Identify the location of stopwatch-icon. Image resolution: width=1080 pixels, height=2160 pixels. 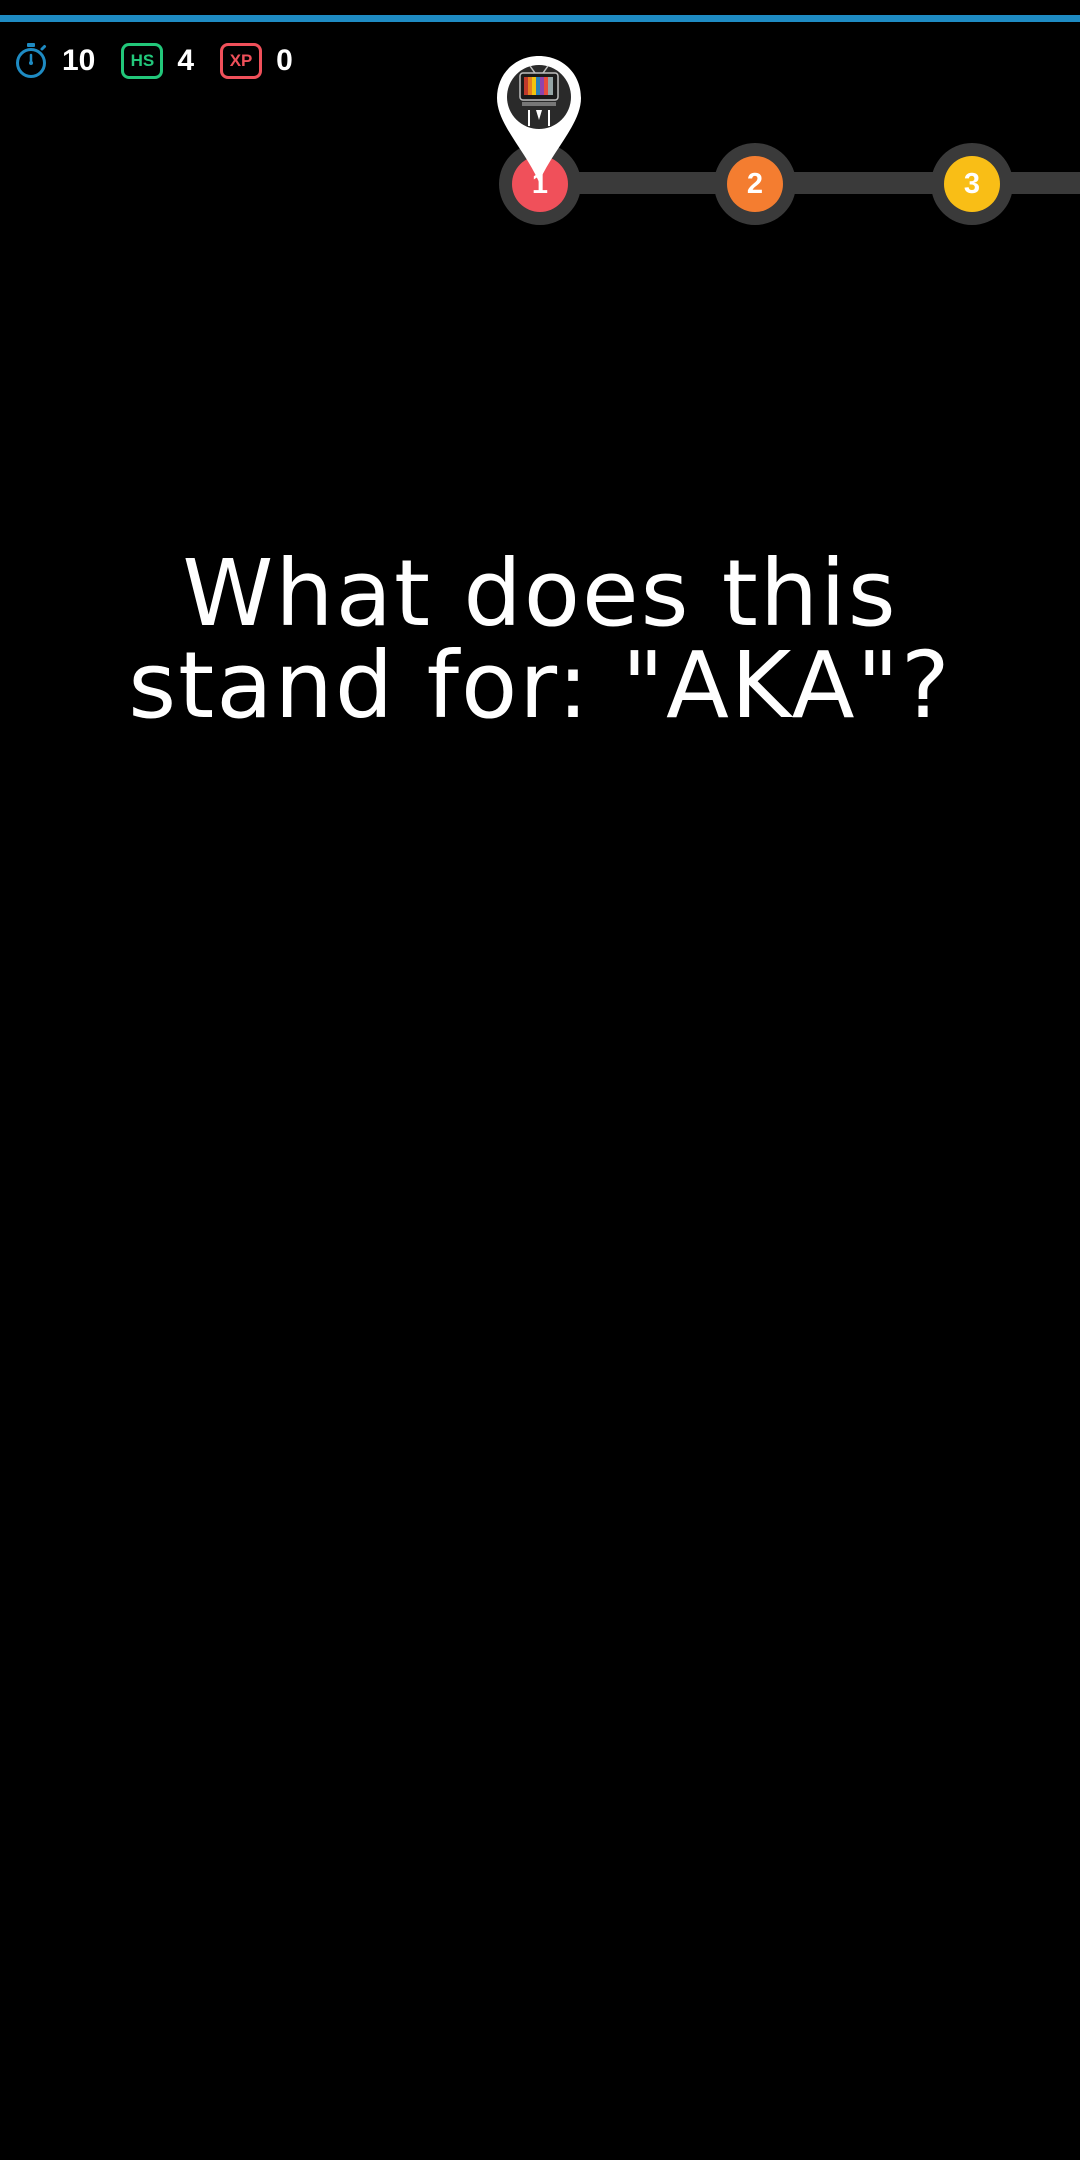
(31, 61).